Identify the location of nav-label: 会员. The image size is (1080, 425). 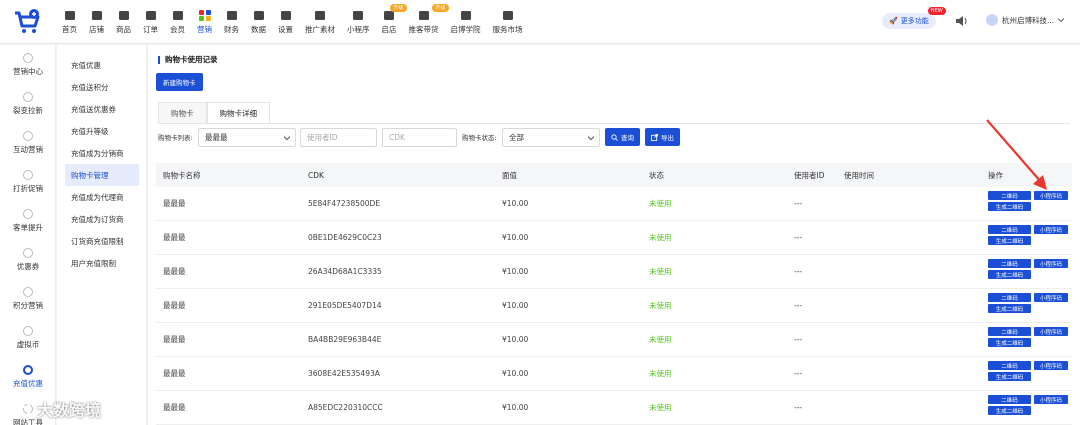
(177, 29).